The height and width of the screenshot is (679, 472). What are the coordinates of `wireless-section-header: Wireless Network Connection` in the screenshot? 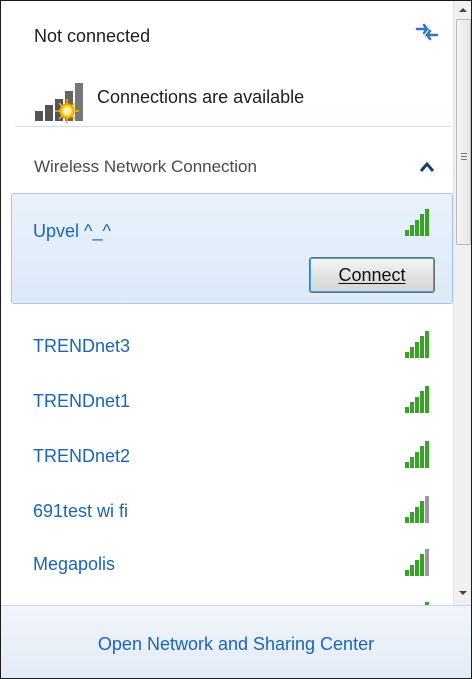 It's located at (231, 160).